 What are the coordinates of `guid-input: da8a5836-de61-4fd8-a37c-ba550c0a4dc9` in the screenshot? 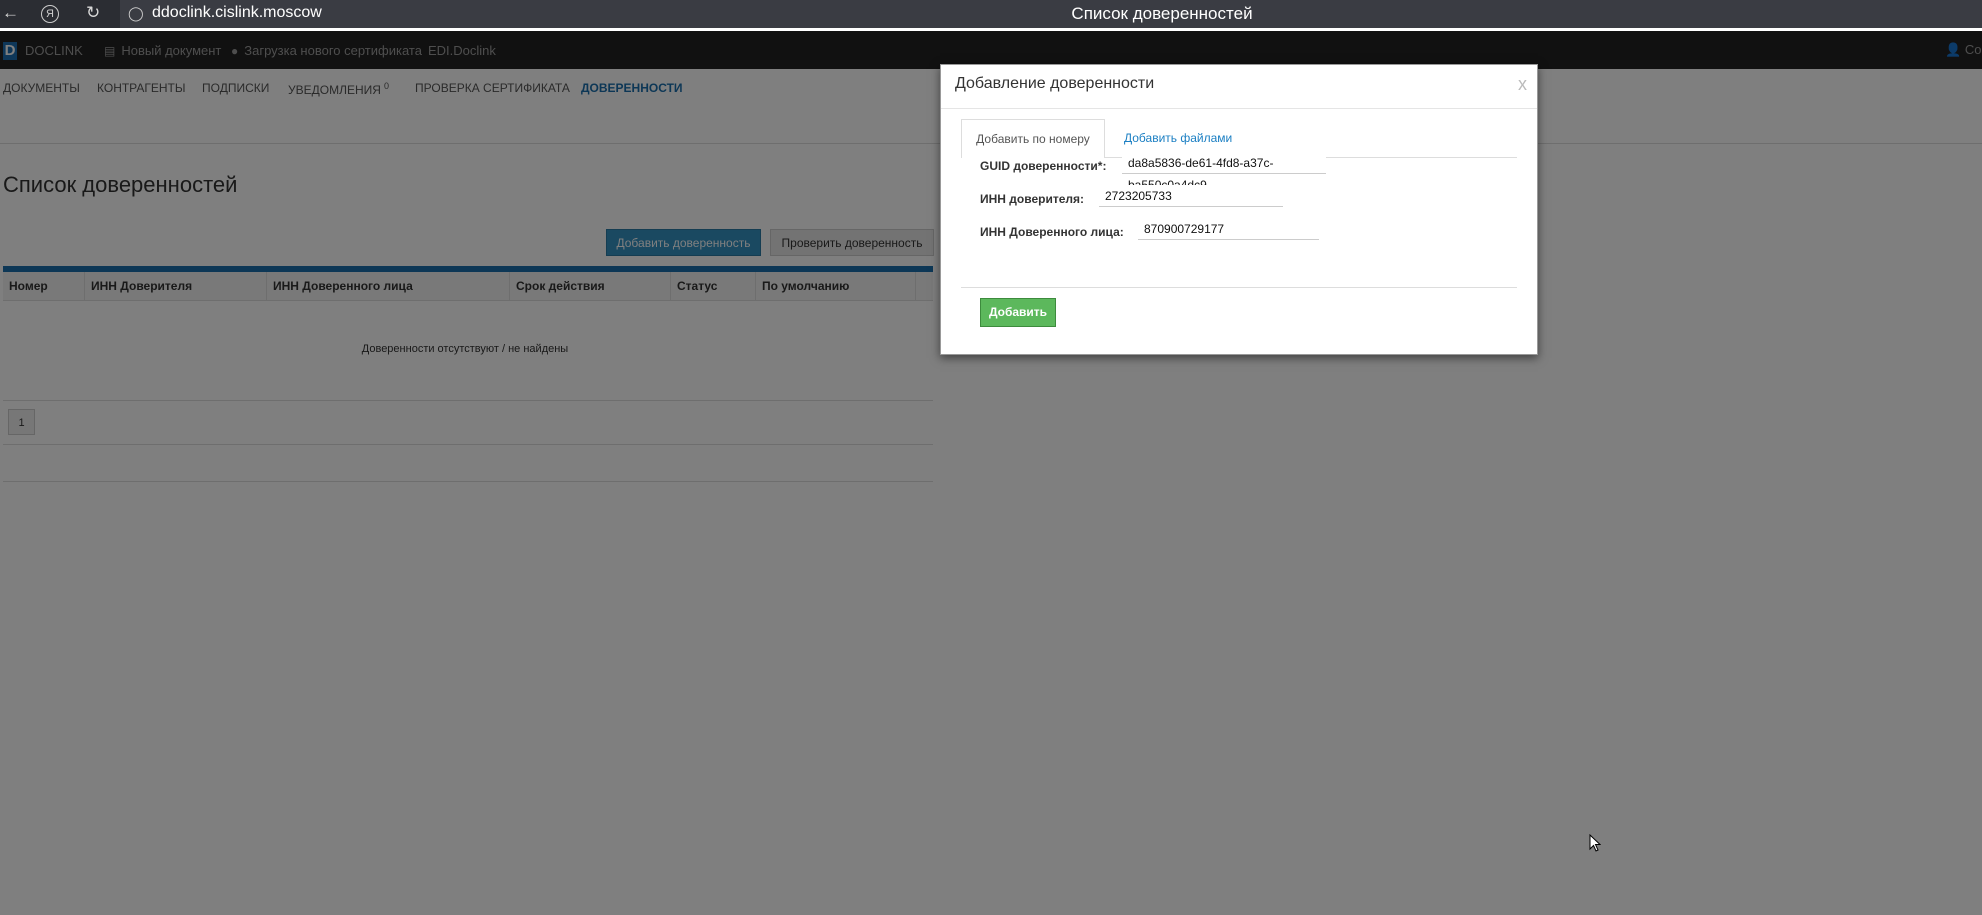 It's located at (1224, 172).